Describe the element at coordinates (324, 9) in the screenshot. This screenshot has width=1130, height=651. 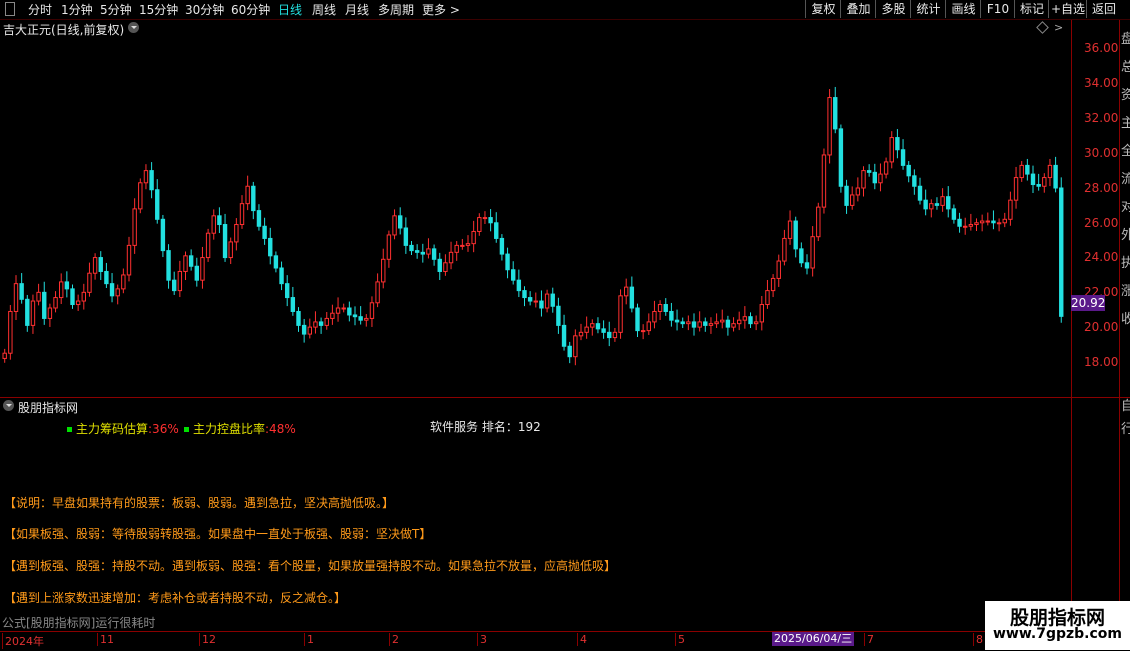
I see `tab-weekly: 周线` at that location.